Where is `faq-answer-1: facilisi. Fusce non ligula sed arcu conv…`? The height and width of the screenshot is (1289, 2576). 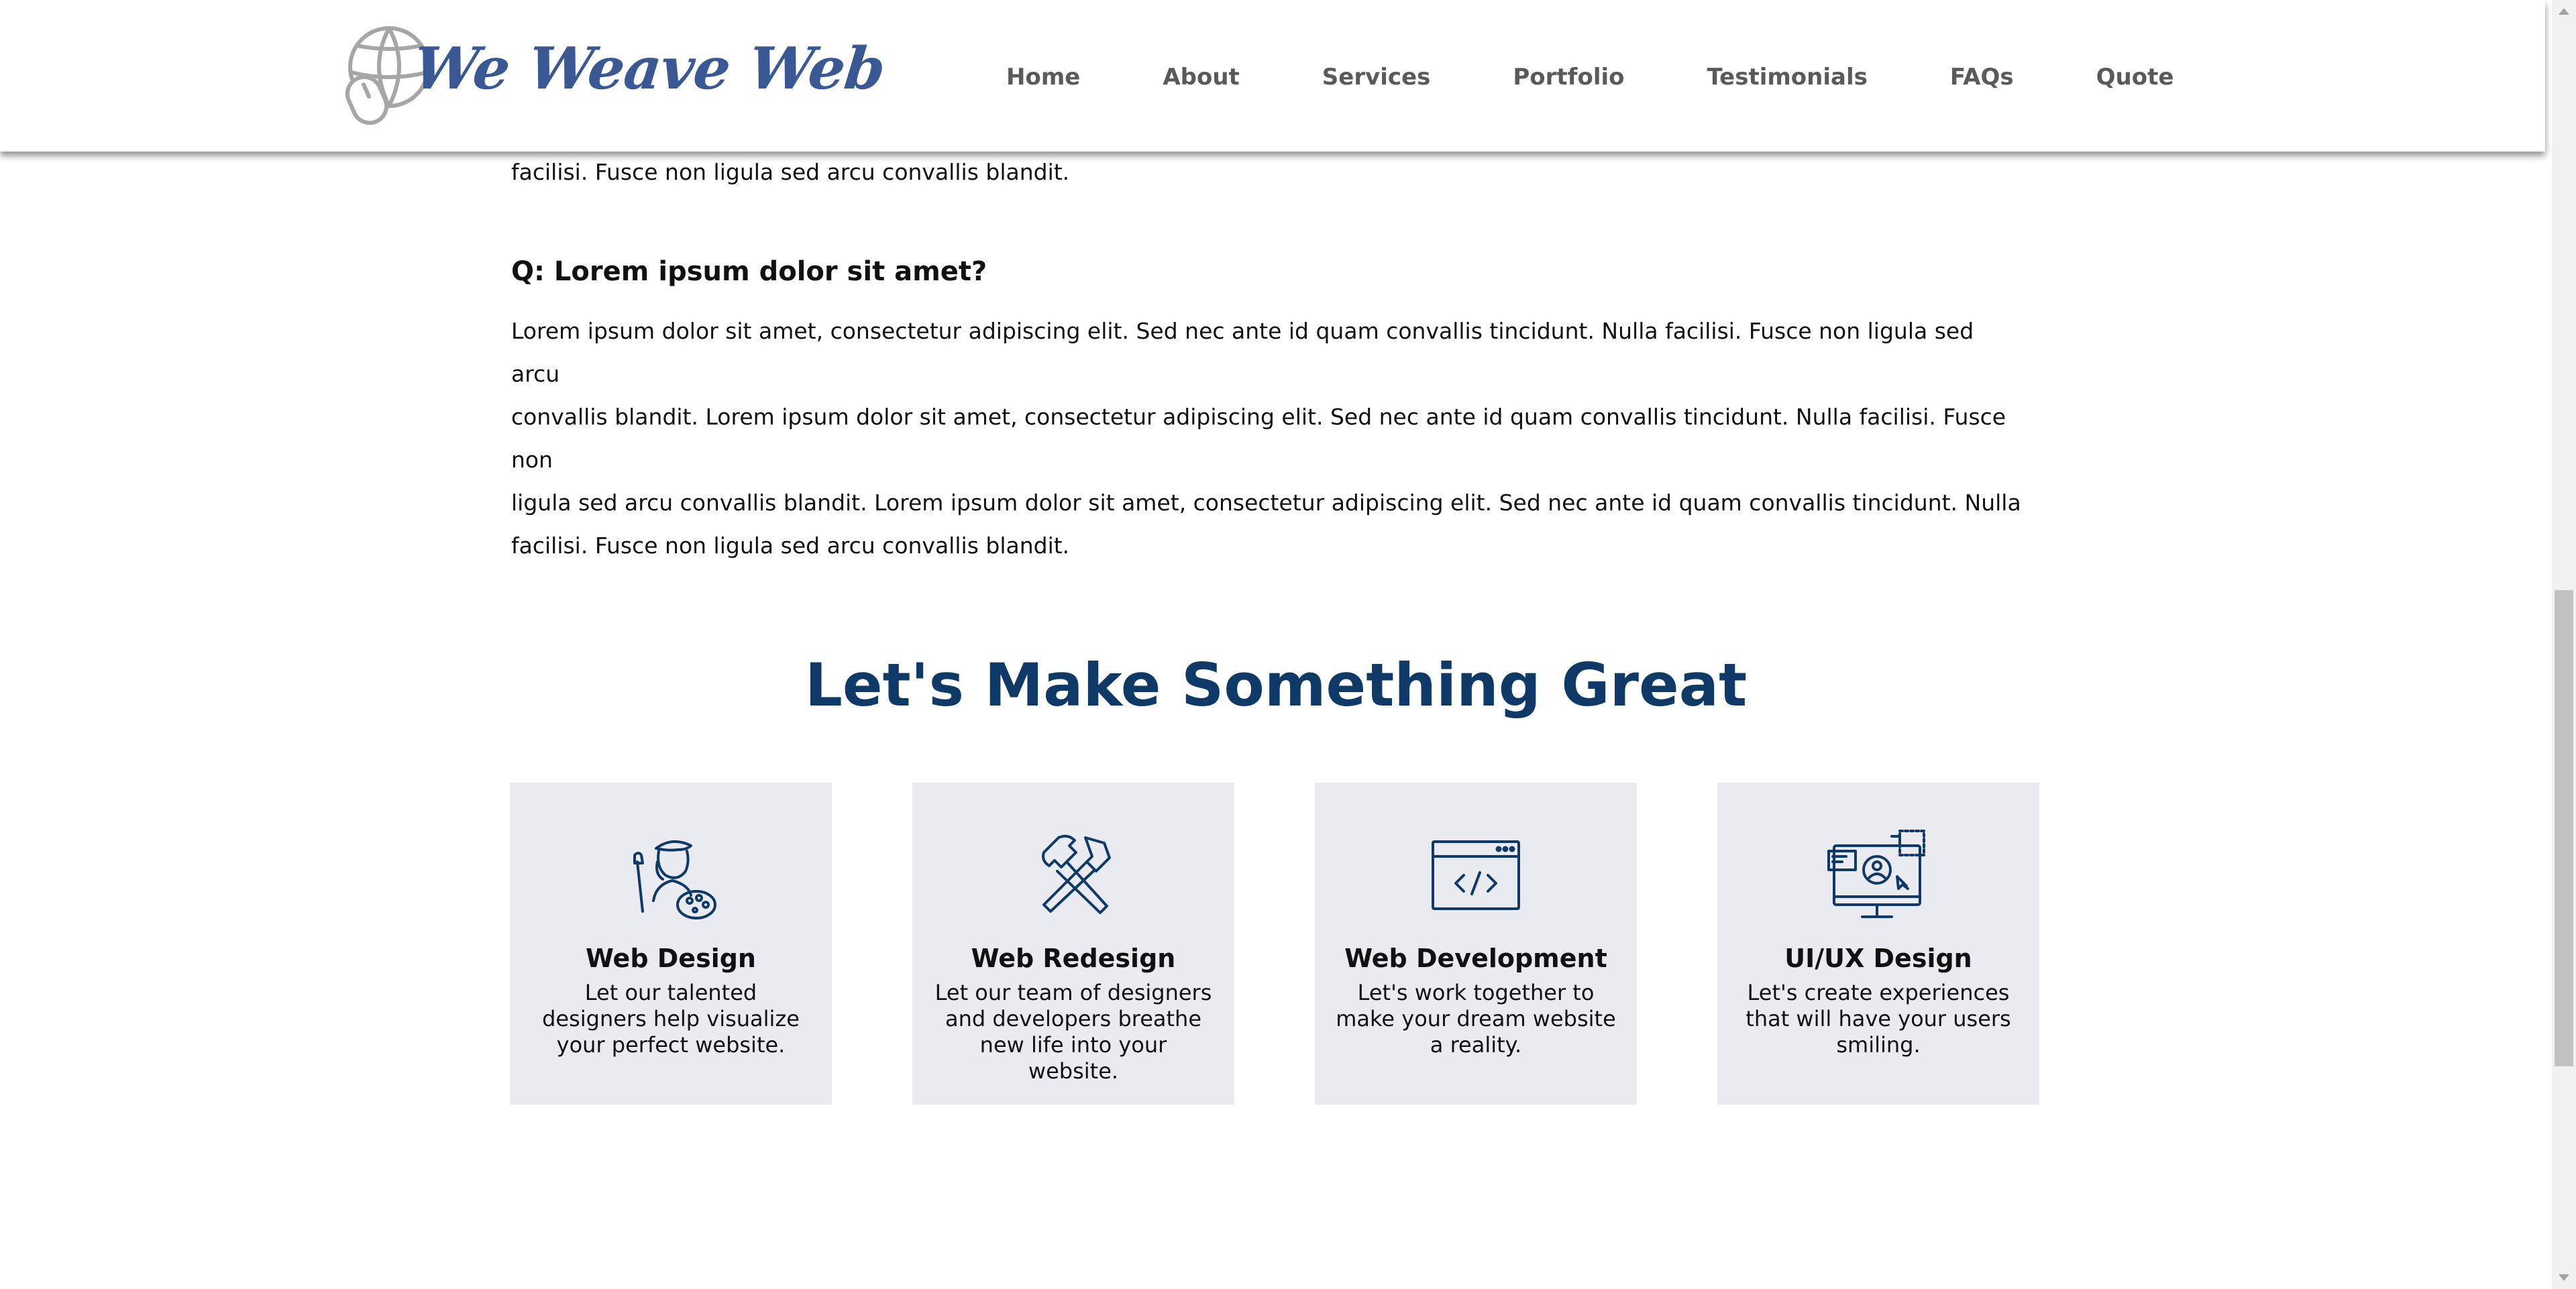
faq-answer-1: facilisi. Fusce non ligula sed arcu conv… is located at coordinates (1269, 172).